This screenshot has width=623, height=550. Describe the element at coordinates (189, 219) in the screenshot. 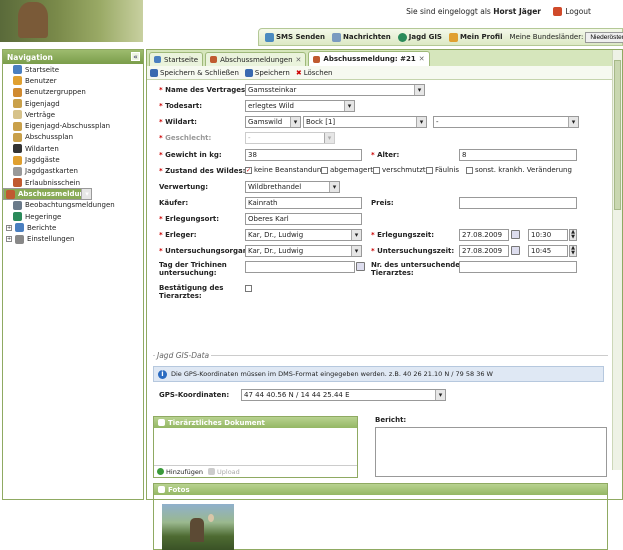

I see `location-label: * Erlegungsort:` at that location.